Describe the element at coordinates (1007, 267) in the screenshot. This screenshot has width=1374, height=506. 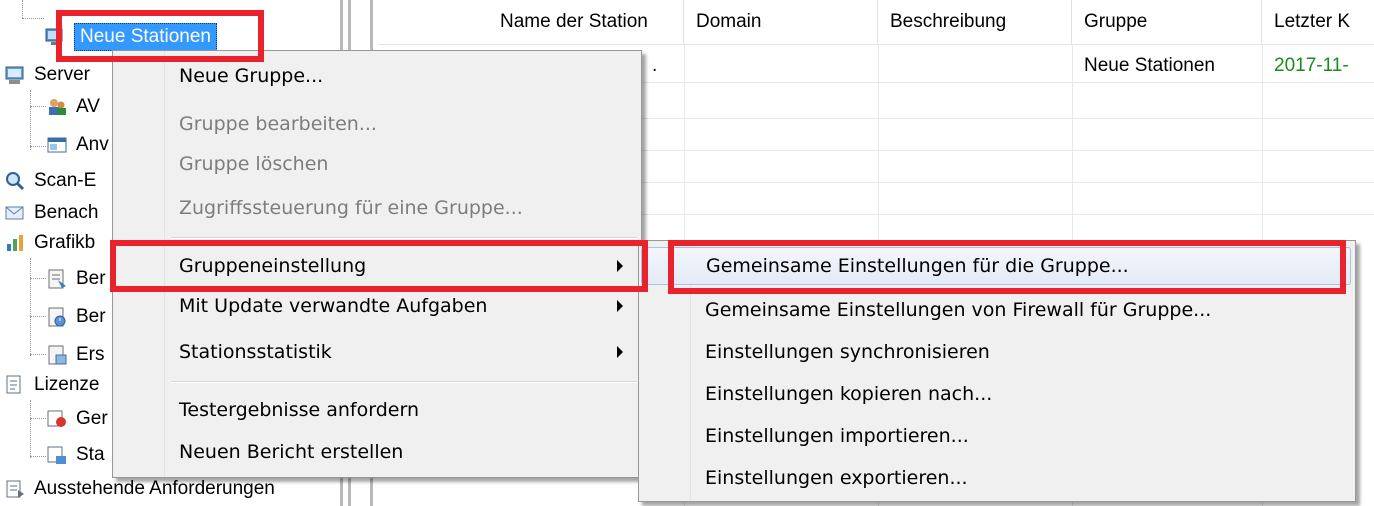
I see `annotation-box-gemeinsame-einstellungen` at that location.